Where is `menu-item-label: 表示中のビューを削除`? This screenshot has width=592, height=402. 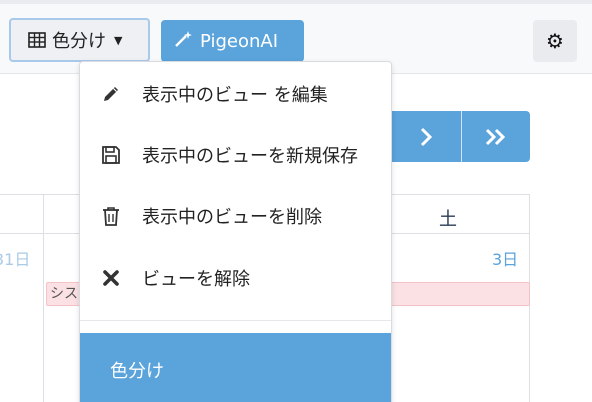
menu-item-label: 表示中のビューを削除 is located at coordinates (232, 217).